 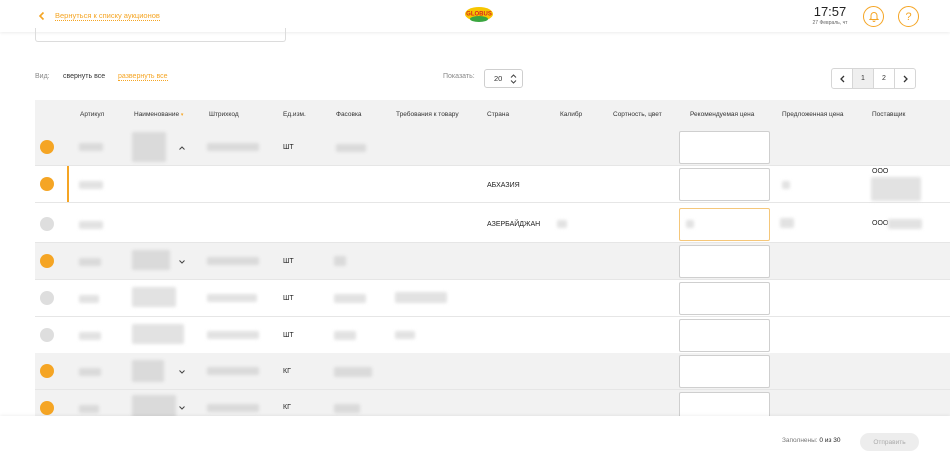 What do you see at coordinates (722, 114) in the screenshot?
I see `col-recommended-price: Рекомендуемая цена` at bounding box center [722, 114].